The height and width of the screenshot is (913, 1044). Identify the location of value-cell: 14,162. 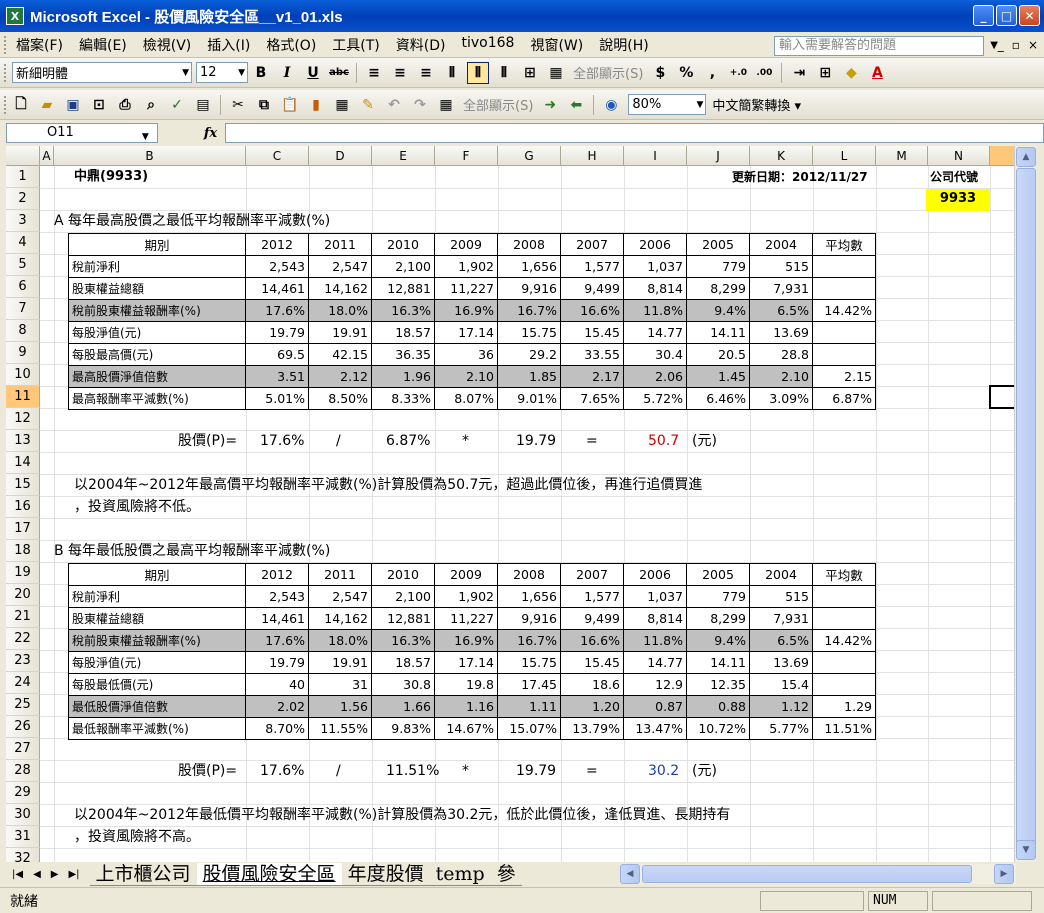
(340, 288).